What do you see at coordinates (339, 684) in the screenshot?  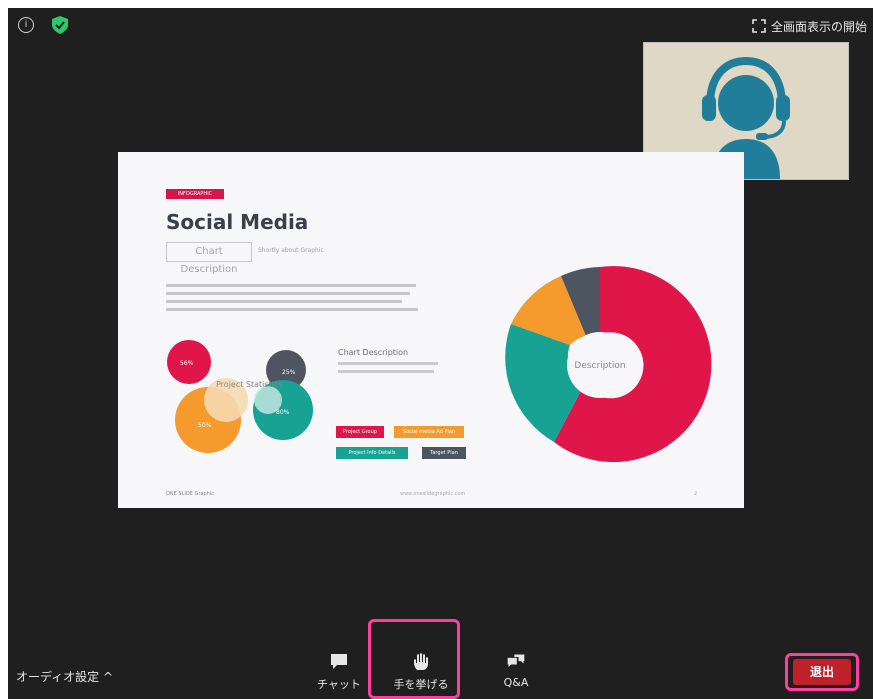 I see `chat-label: チャット` at bounding box center [339, 684].